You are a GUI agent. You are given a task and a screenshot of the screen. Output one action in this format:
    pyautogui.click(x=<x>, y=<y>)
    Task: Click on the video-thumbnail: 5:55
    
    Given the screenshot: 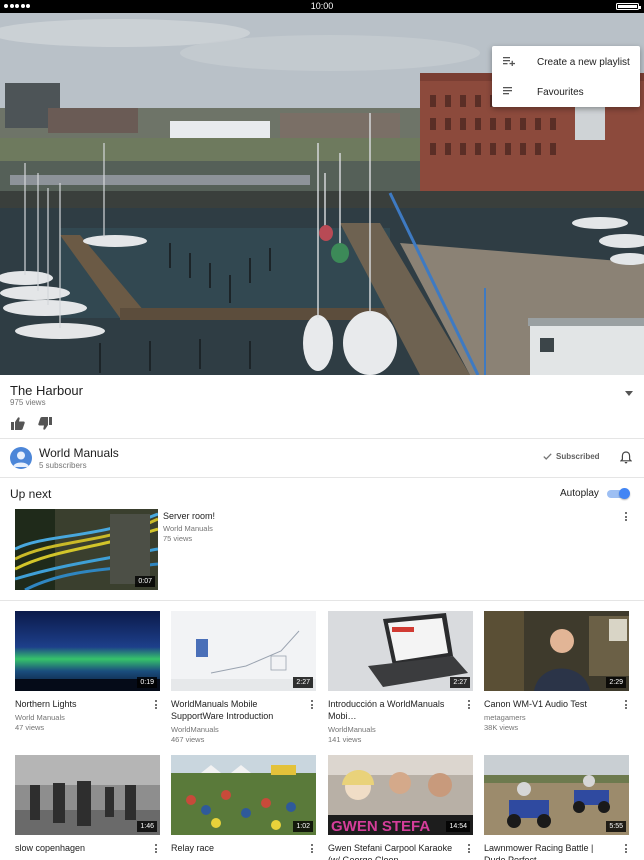 What is the action you would take?
    pyautogui.click(x=556, y=795)
    